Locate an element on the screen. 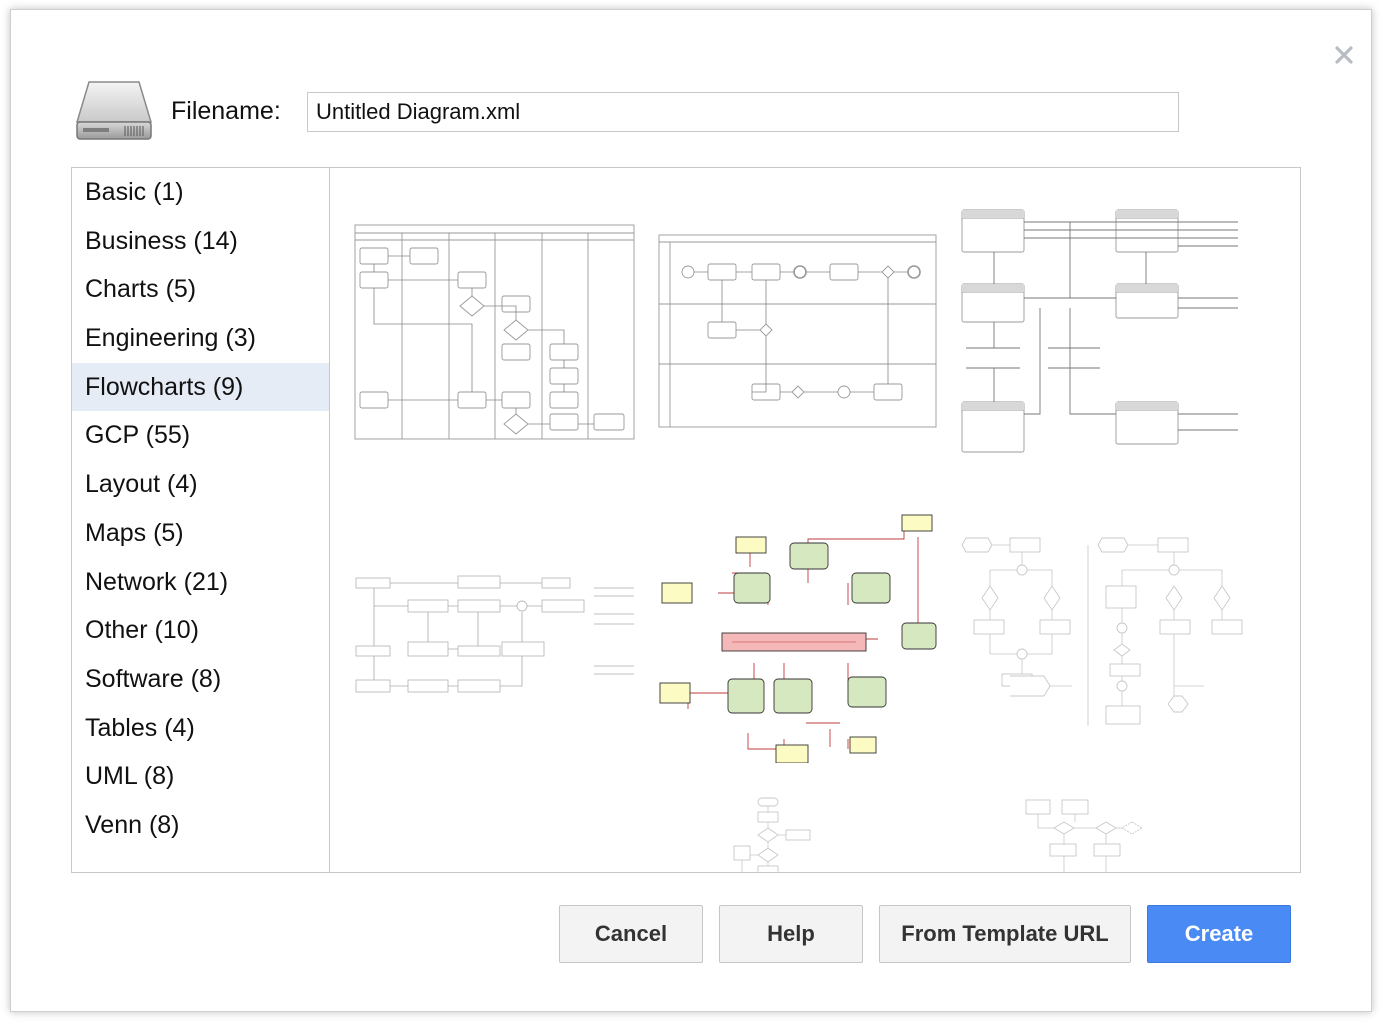 The height and width of the screenshot is (1024, 1386). category-item: Software (8) is located at coordinates (200, 679).